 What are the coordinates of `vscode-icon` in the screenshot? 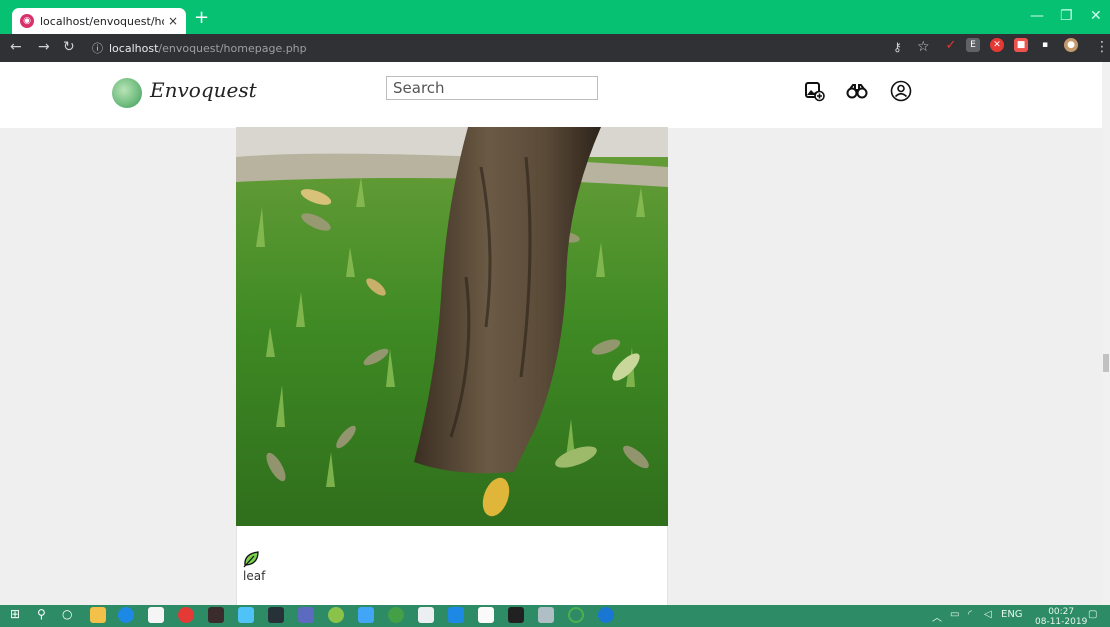 It's located at (456, 615).